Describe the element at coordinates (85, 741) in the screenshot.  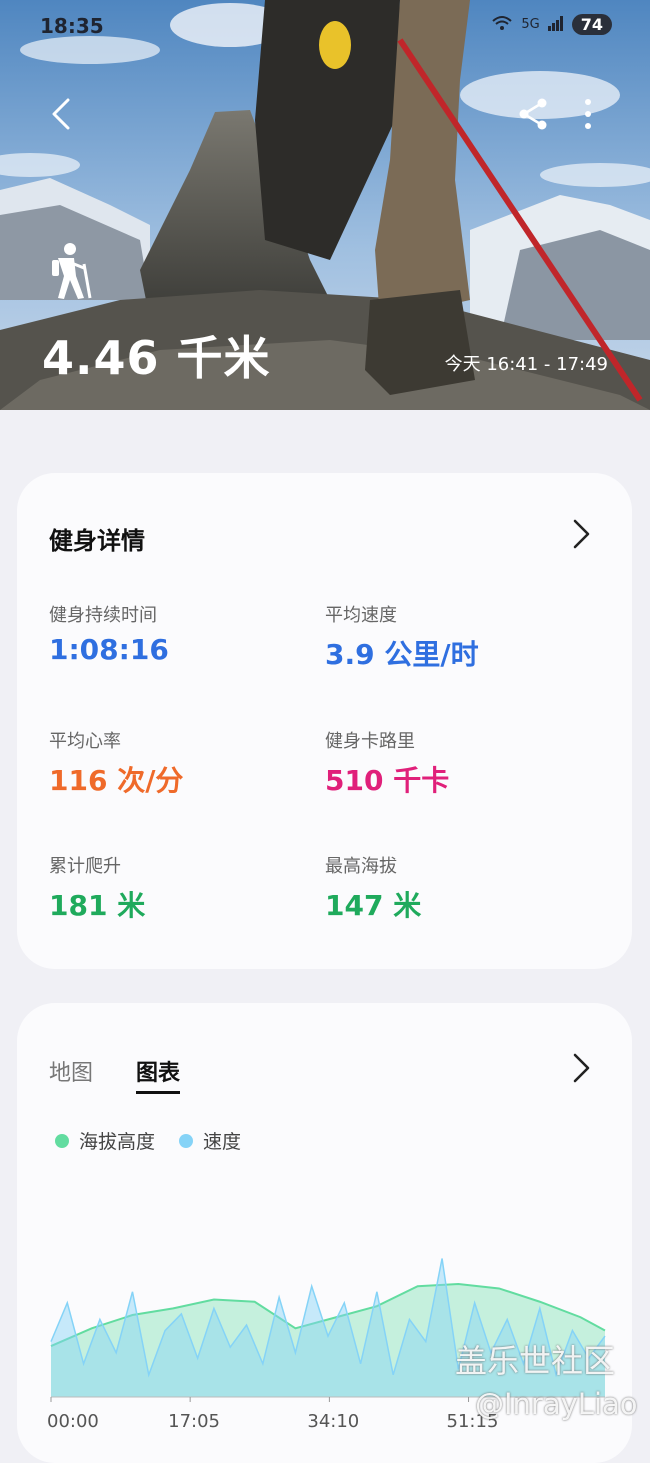
I see `metric-label-avg-heart-rate: 平均心率` at that location.